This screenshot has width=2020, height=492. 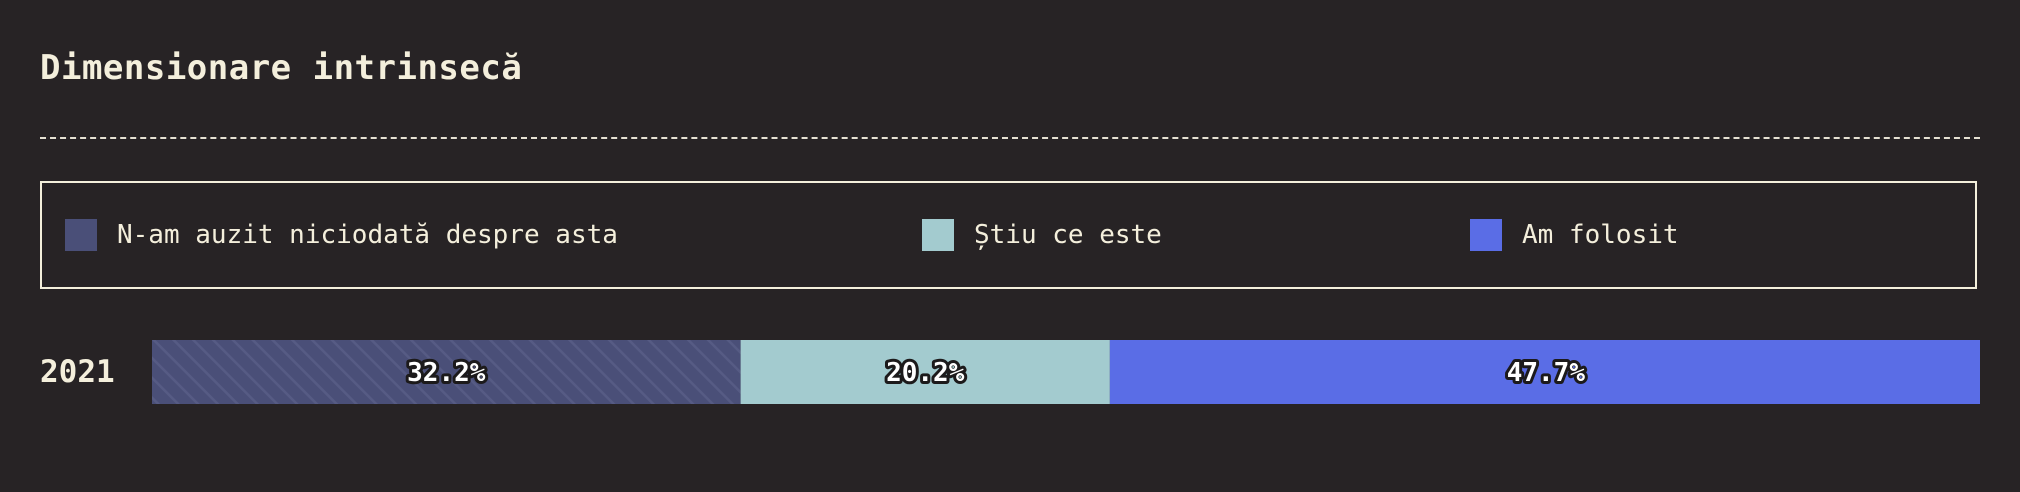 What do you see at coordinates (1546, 373) in the screenshot?
I see `data-label-used-it: 47.7%` at bounding box center [1546, 373].